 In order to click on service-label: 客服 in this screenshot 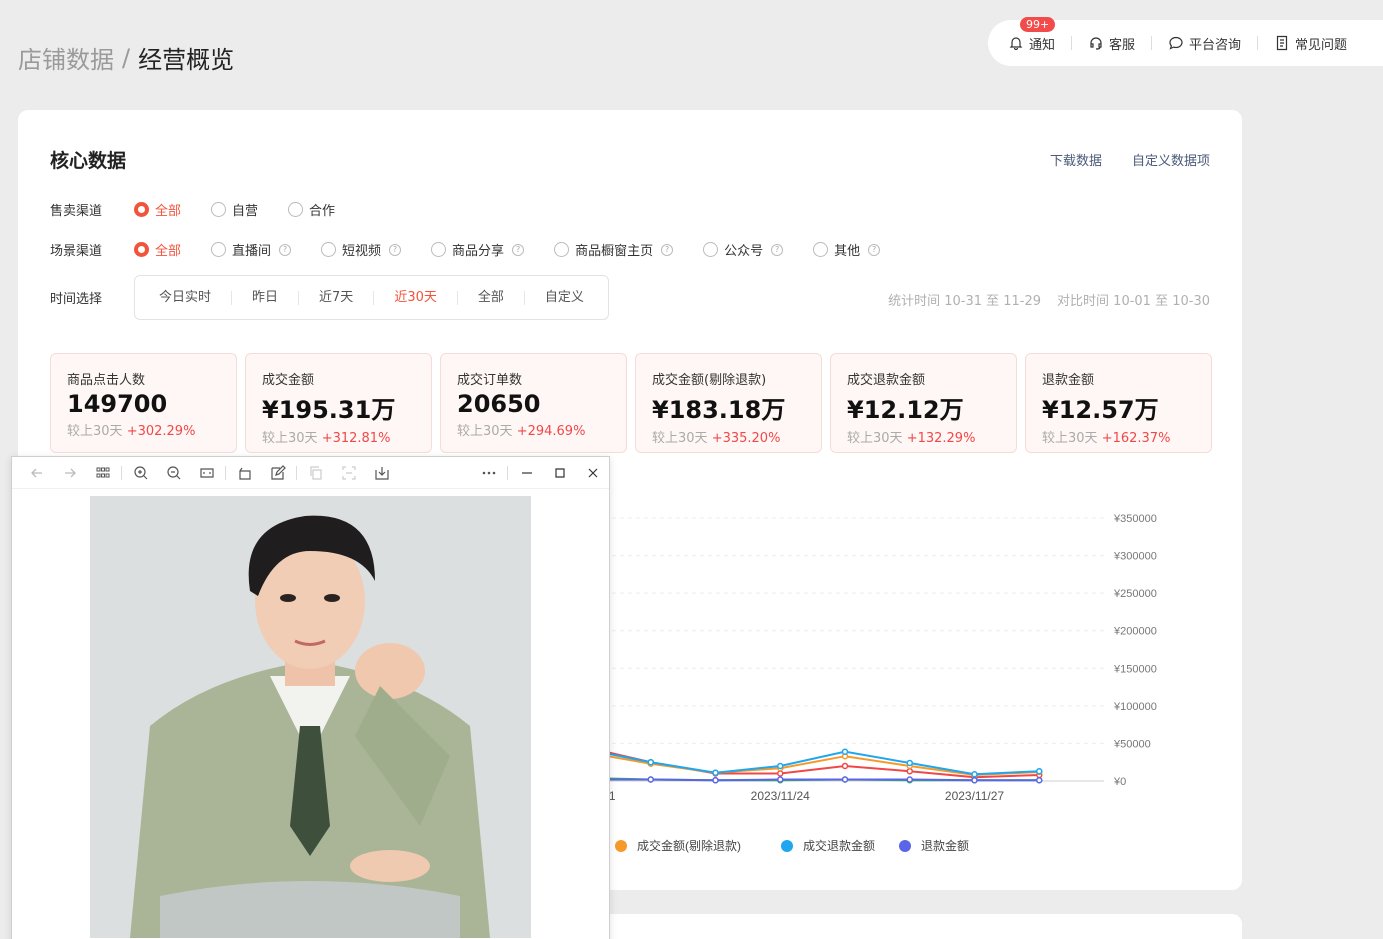, I will do `click(1122, 45)`.